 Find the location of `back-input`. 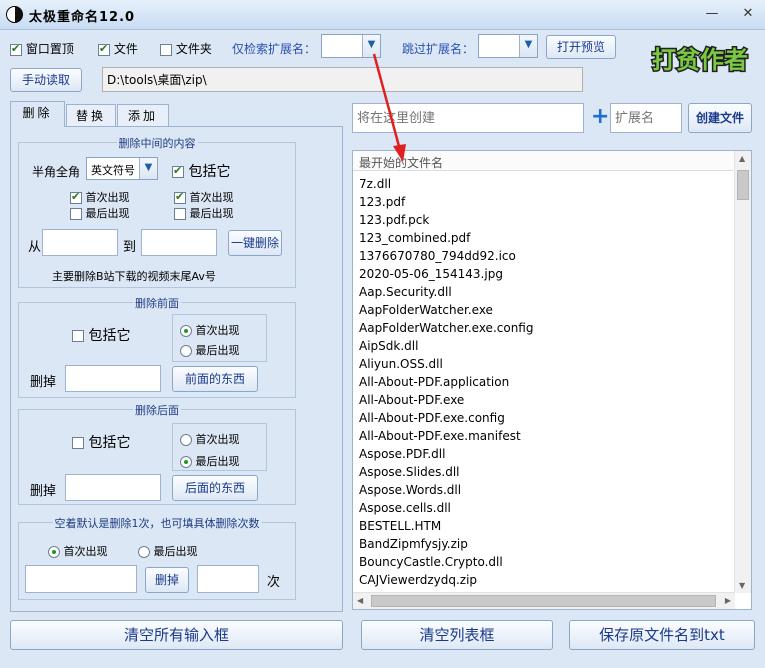

back-input is located at coordinates (113, 487).